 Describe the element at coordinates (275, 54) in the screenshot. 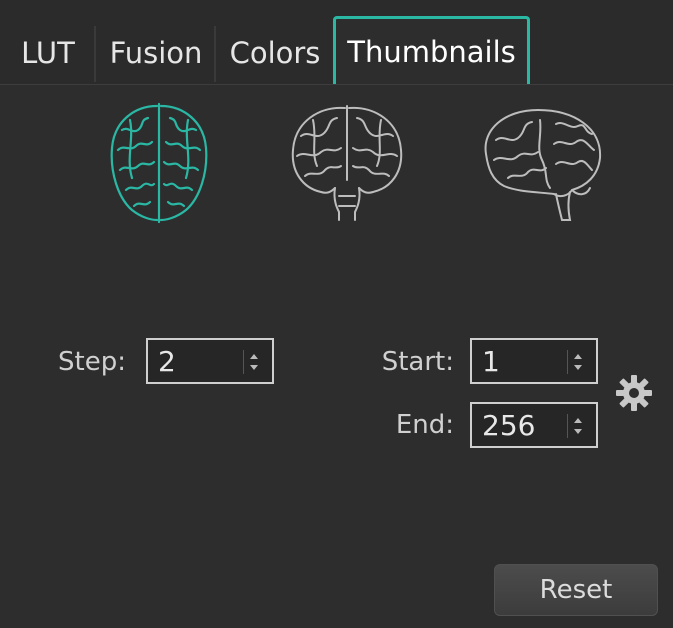

I see `tab-colors: Colors` at that location.